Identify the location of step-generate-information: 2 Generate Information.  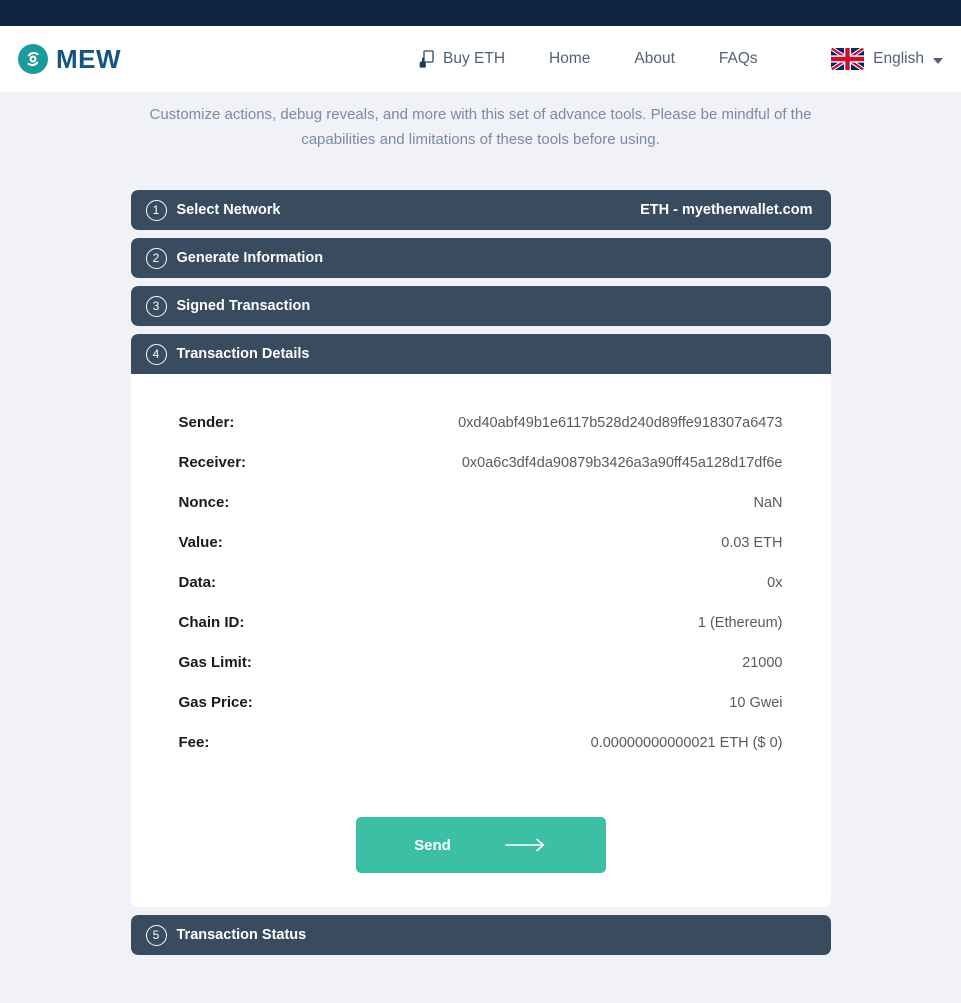
(480, 258).